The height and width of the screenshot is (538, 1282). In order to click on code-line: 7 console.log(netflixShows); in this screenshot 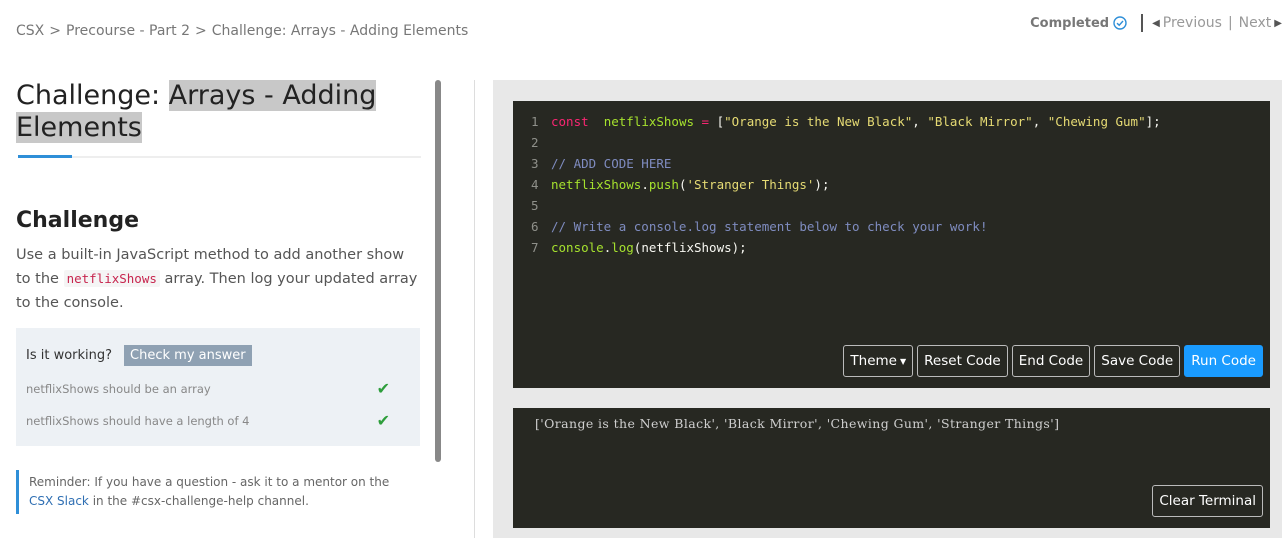, I will do `click(846, 247)`.